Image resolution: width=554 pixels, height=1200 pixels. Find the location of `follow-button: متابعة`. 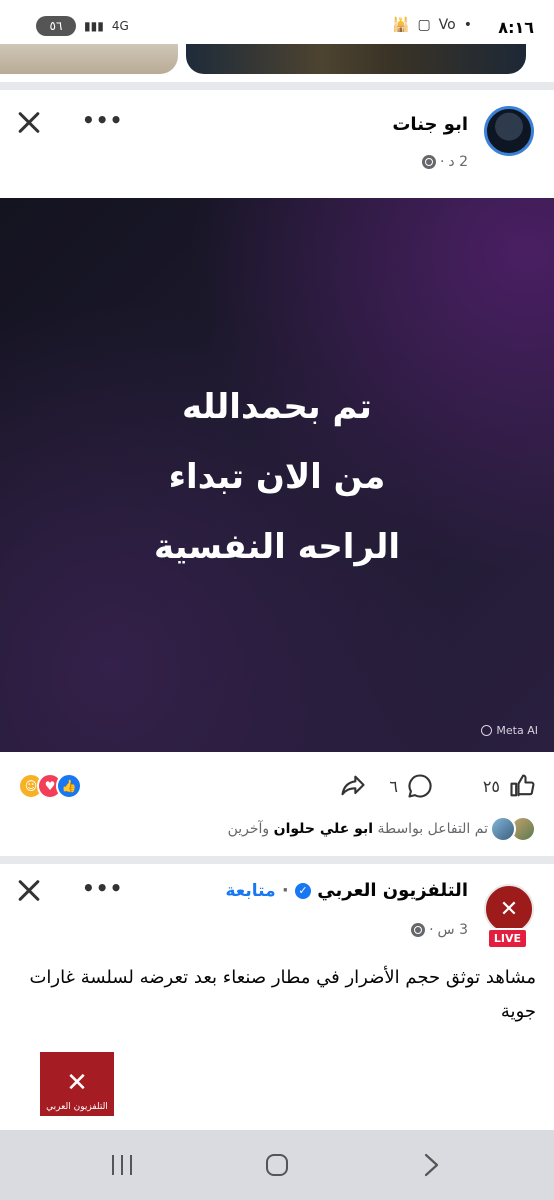

follow-button: متابعة is located at coordinates (250, 891).